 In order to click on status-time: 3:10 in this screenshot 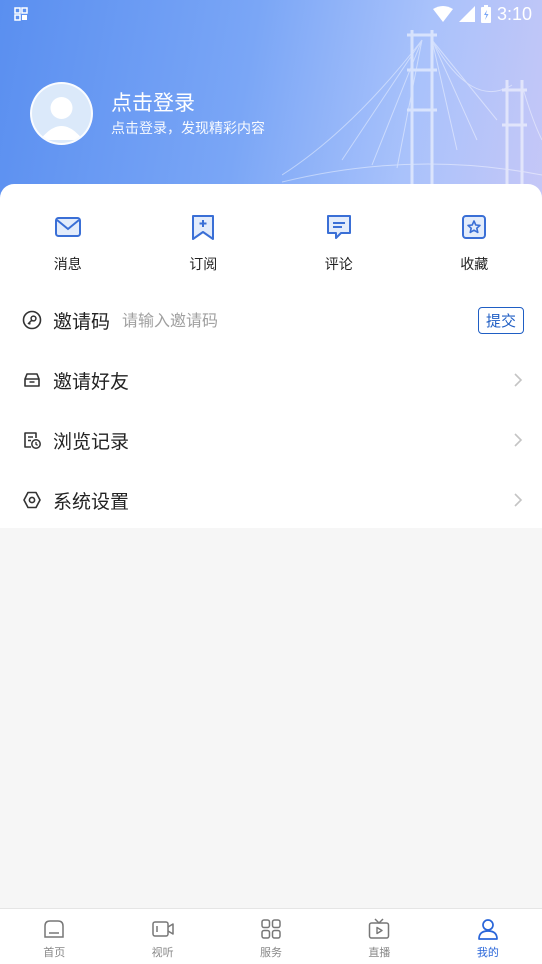, I will do `click(514, 13)`.